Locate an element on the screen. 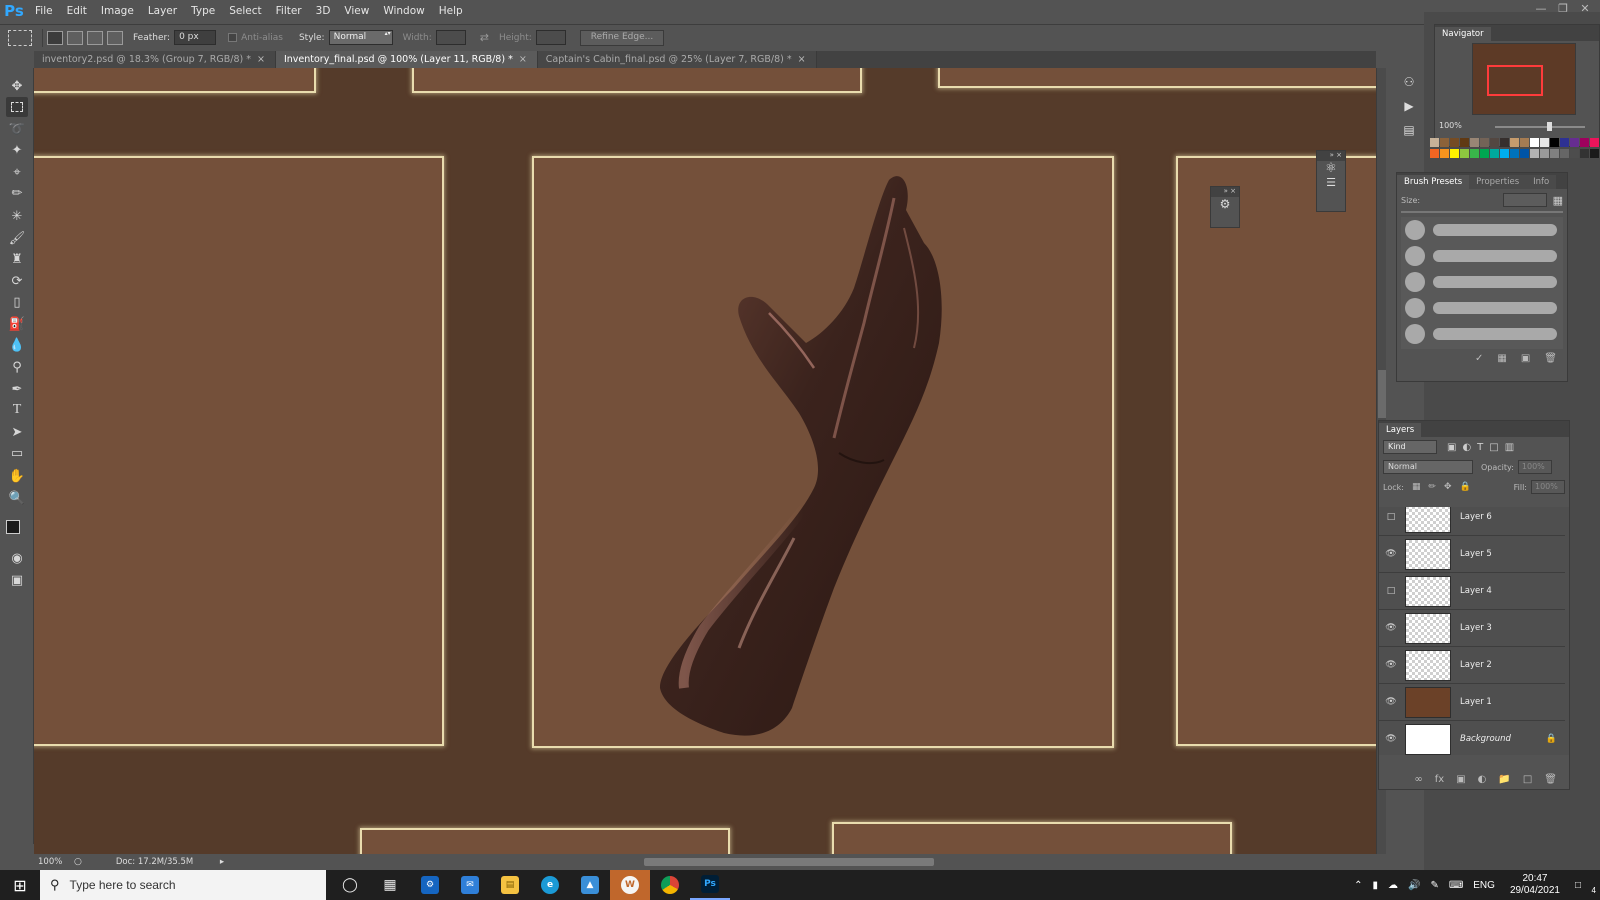  volume-icon: 🔊 is located at coordinates (1414, 885).